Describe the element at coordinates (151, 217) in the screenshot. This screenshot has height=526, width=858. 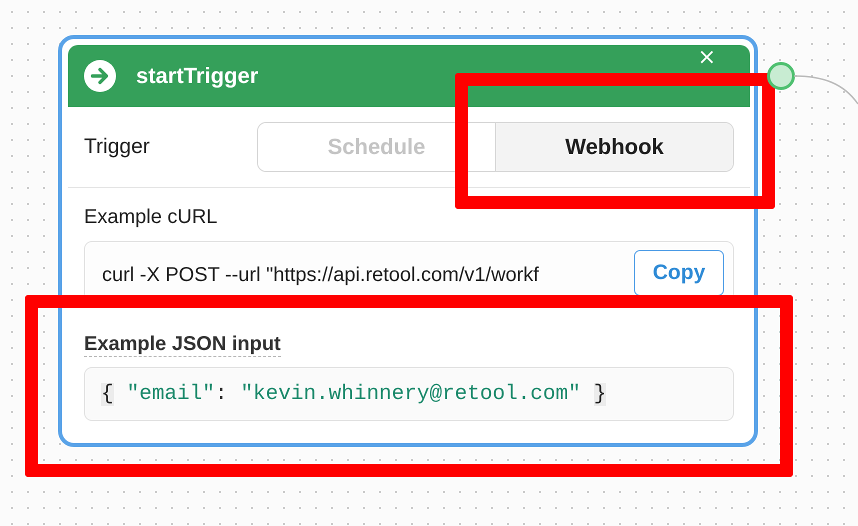
I see `curl-label: Example cURL` at that location.